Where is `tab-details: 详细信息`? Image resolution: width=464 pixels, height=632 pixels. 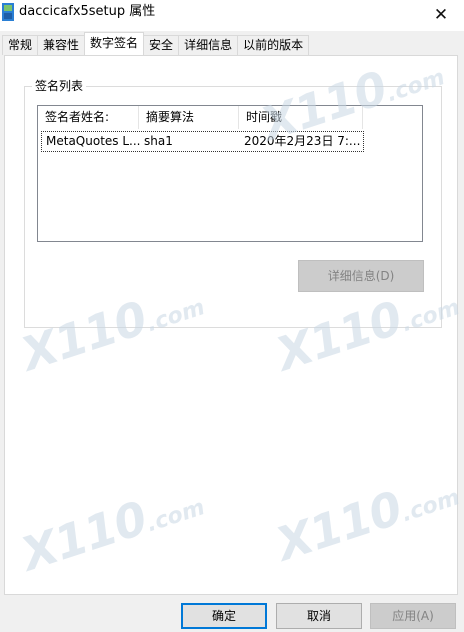 tab-details: 详细信息 is located at coordinates (208, 45).